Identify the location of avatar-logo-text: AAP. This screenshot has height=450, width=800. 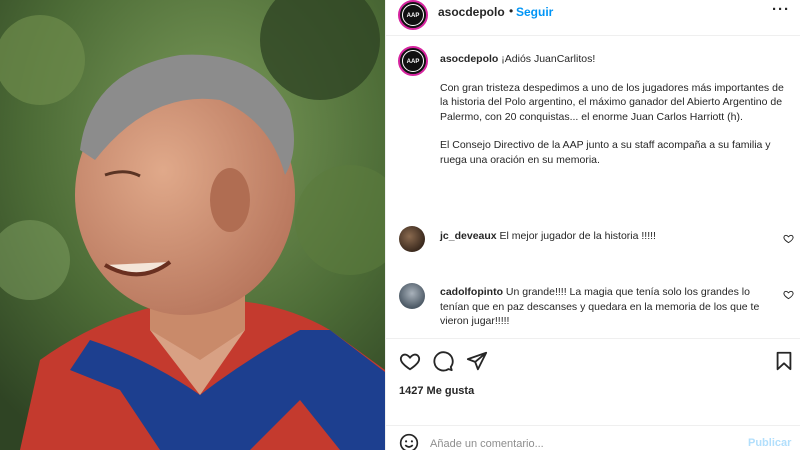
(413, 15).